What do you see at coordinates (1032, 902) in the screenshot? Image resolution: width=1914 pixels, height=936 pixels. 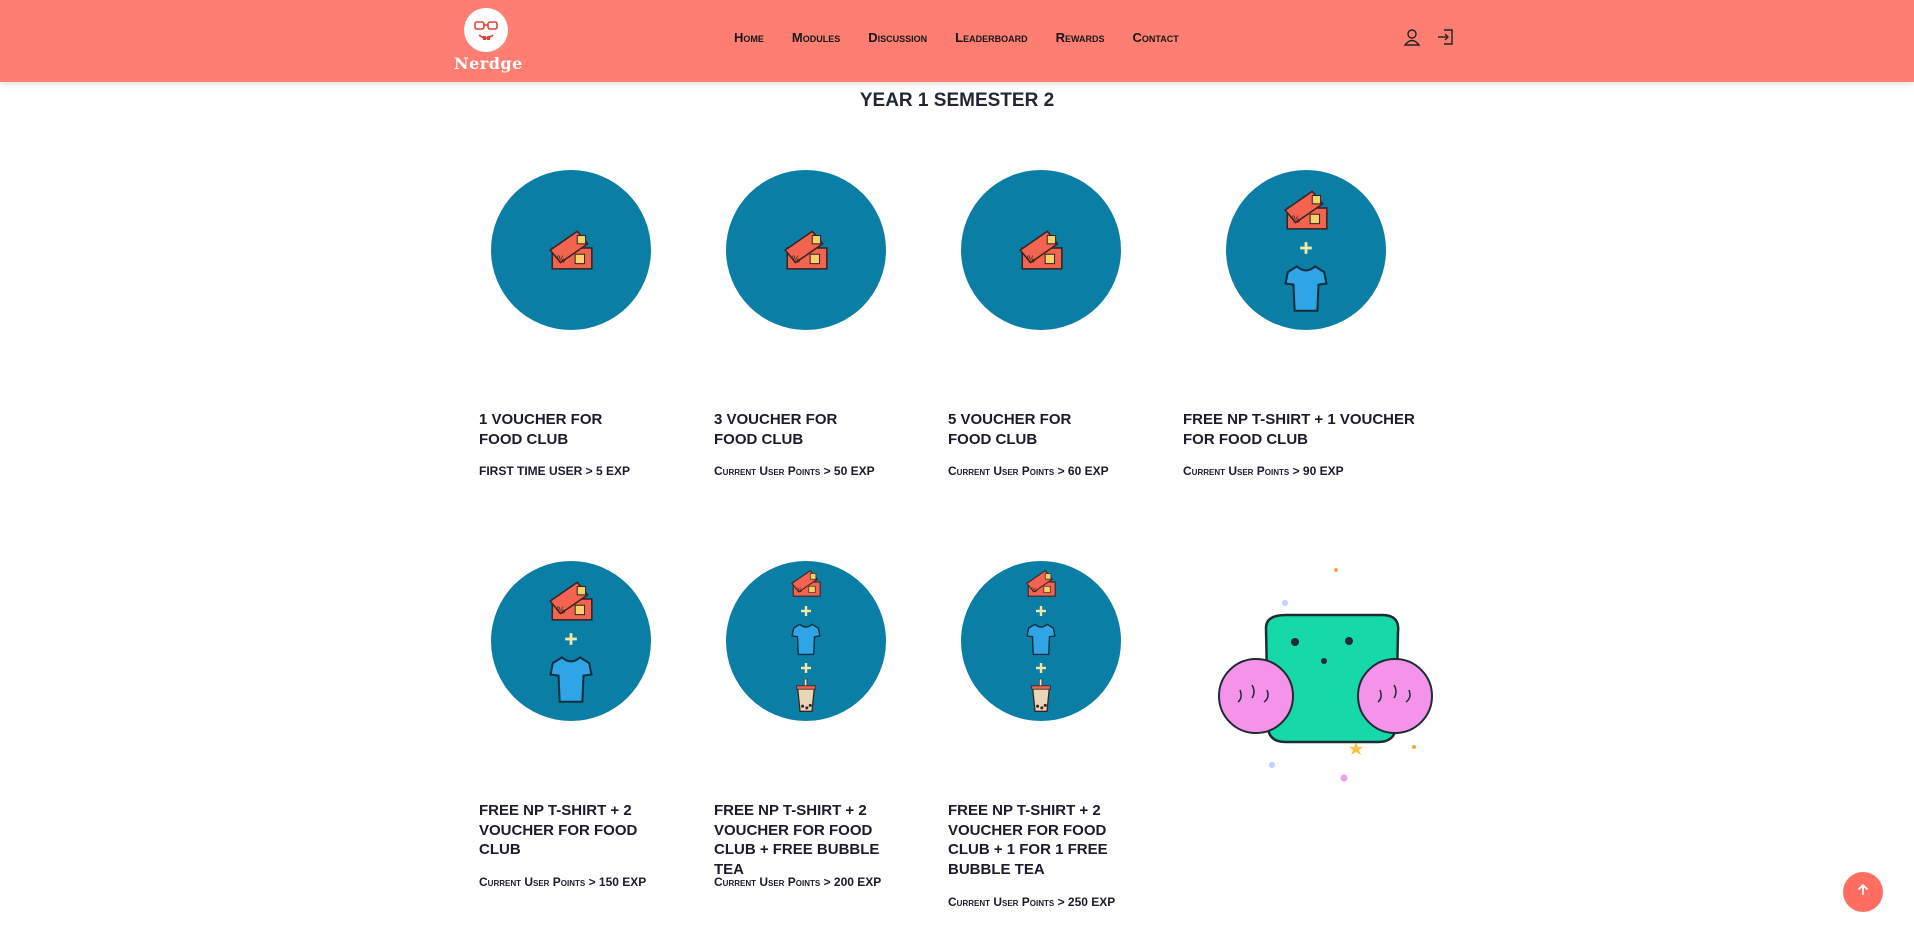 I see `reward-requirement: Current User Points > 250 EXP` at bounding box center [1032, 902].